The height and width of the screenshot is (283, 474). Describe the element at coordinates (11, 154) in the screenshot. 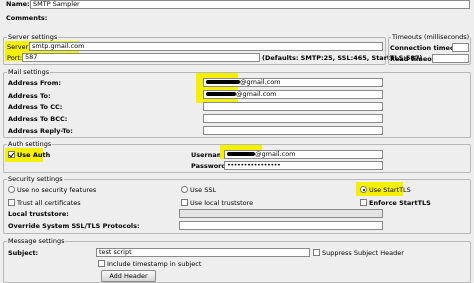

I see `use-auth-checkbox` at that location.